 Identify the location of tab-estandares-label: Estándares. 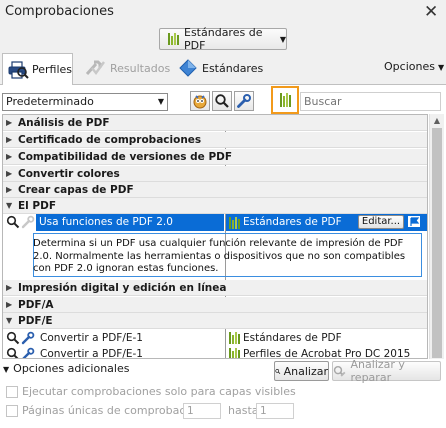
(233, 68).